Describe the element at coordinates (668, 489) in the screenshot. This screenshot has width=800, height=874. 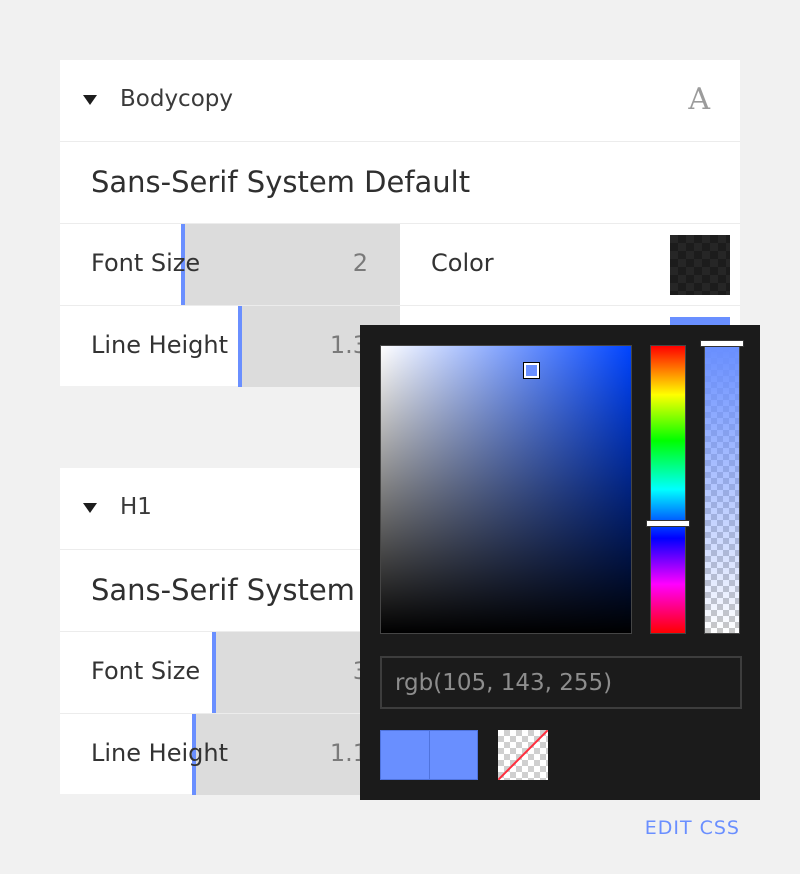
I see `hue-slider` at that location.